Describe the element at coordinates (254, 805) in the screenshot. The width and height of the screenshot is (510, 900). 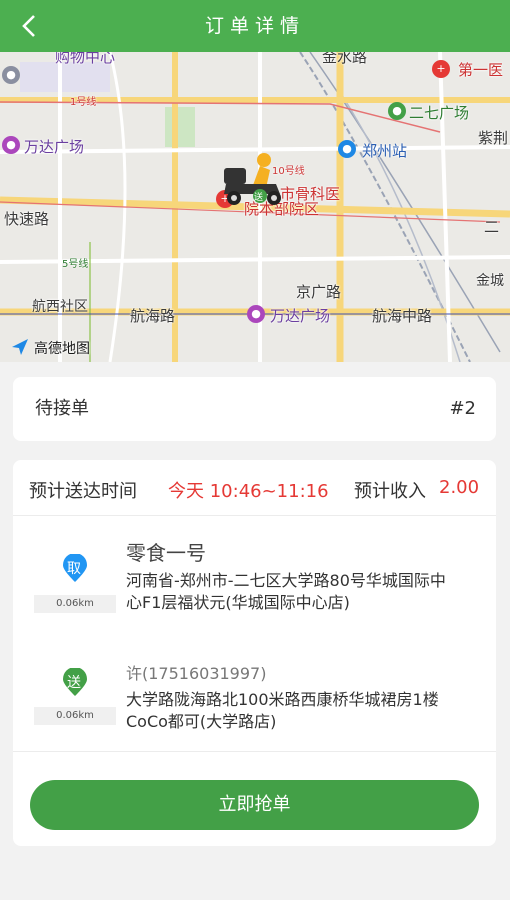
I see `grab-order-button: 立即抢单` at that location.